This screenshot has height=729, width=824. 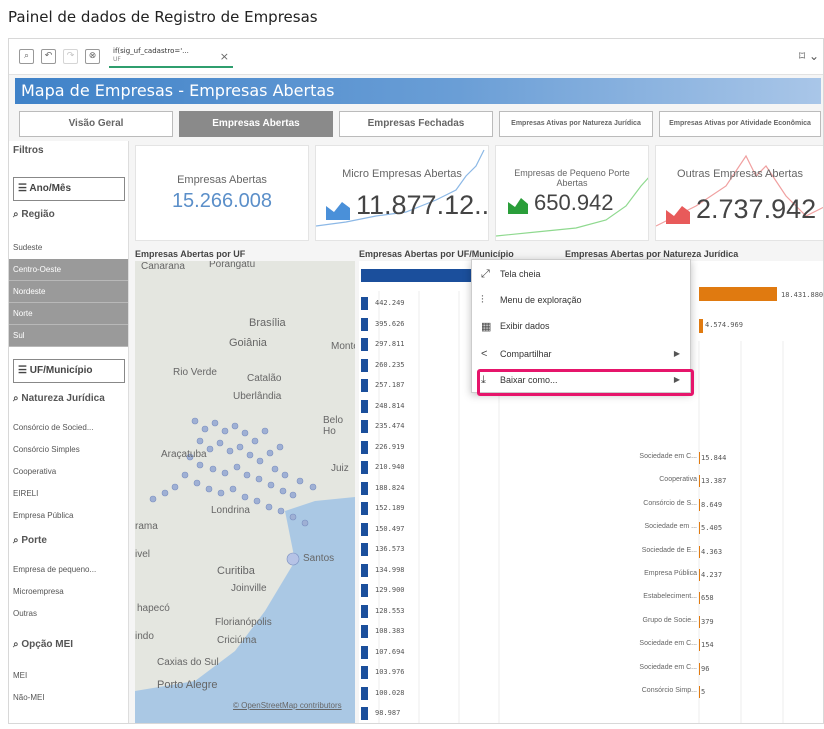 I want to click on natureza-item: Empresa Pública, so click(x=68, y=516).